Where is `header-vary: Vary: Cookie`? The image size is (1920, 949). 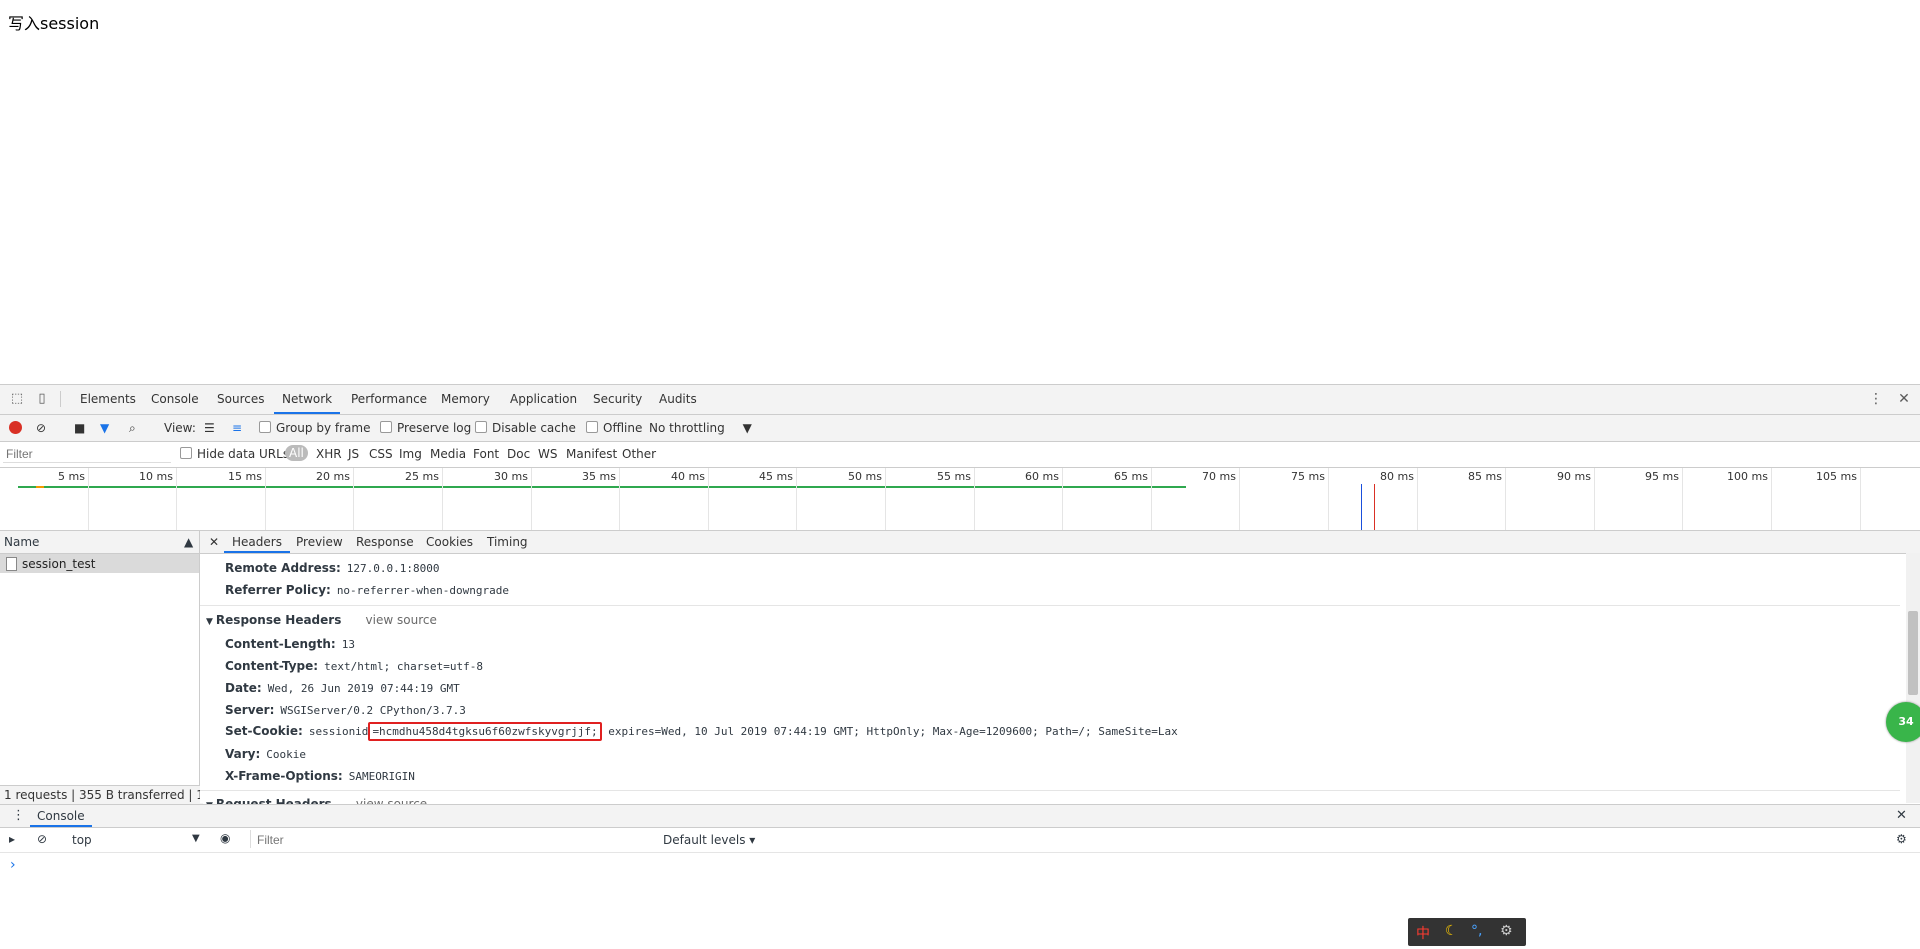 header-vary: Vary: Cookie is located at coordinates (266, 754).